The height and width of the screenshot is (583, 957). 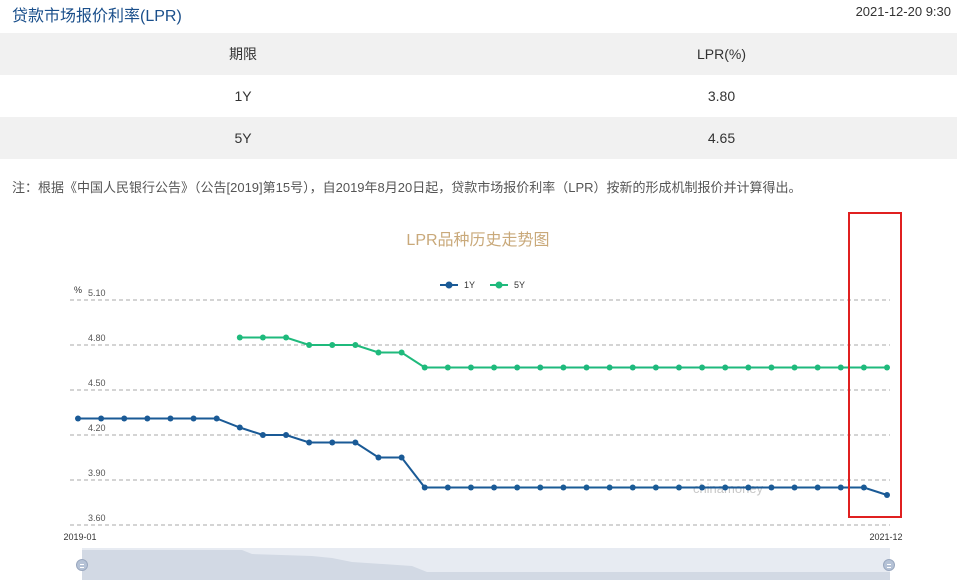 What do you see at coordinates (97, 16) in the screenshot?
I see `page-title: 贷款市场报价利率(LPR)` at bounding box center [97, 16].